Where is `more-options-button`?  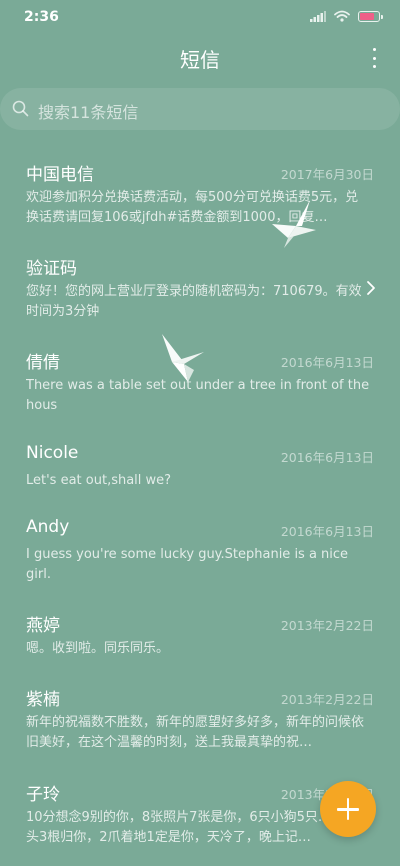 more-options-button is located at coordinates (374, 58).